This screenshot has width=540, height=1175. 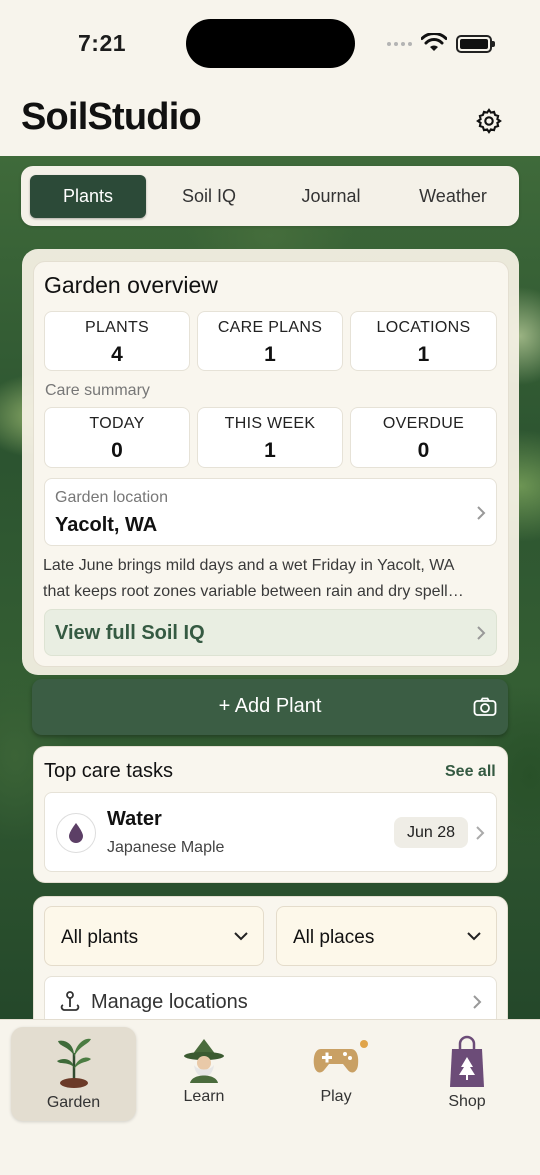 What do you see at coordinates (100, 937) in the screenshot?
I see `plants-filter-value: All plants` at bounding box center [100, 937].